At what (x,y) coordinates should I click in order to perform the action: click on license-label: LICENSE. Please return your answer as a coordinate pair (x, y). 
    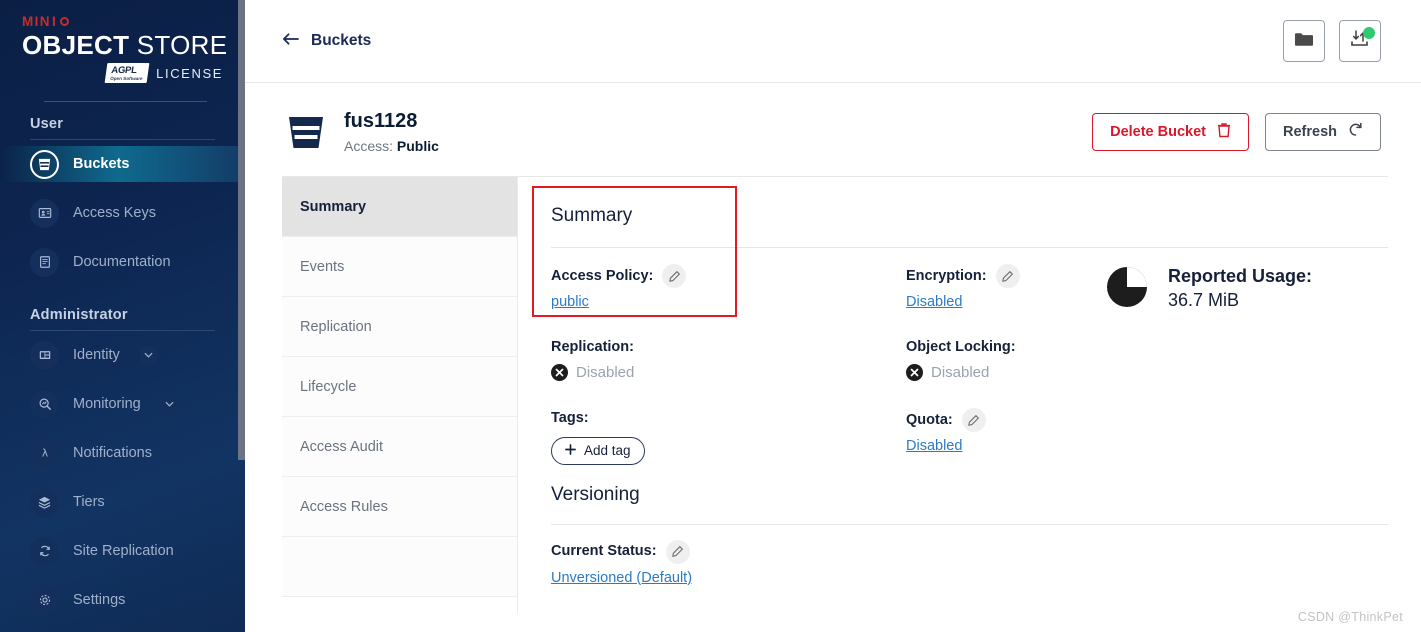
    Looking at the image, I should click on (189, 73).